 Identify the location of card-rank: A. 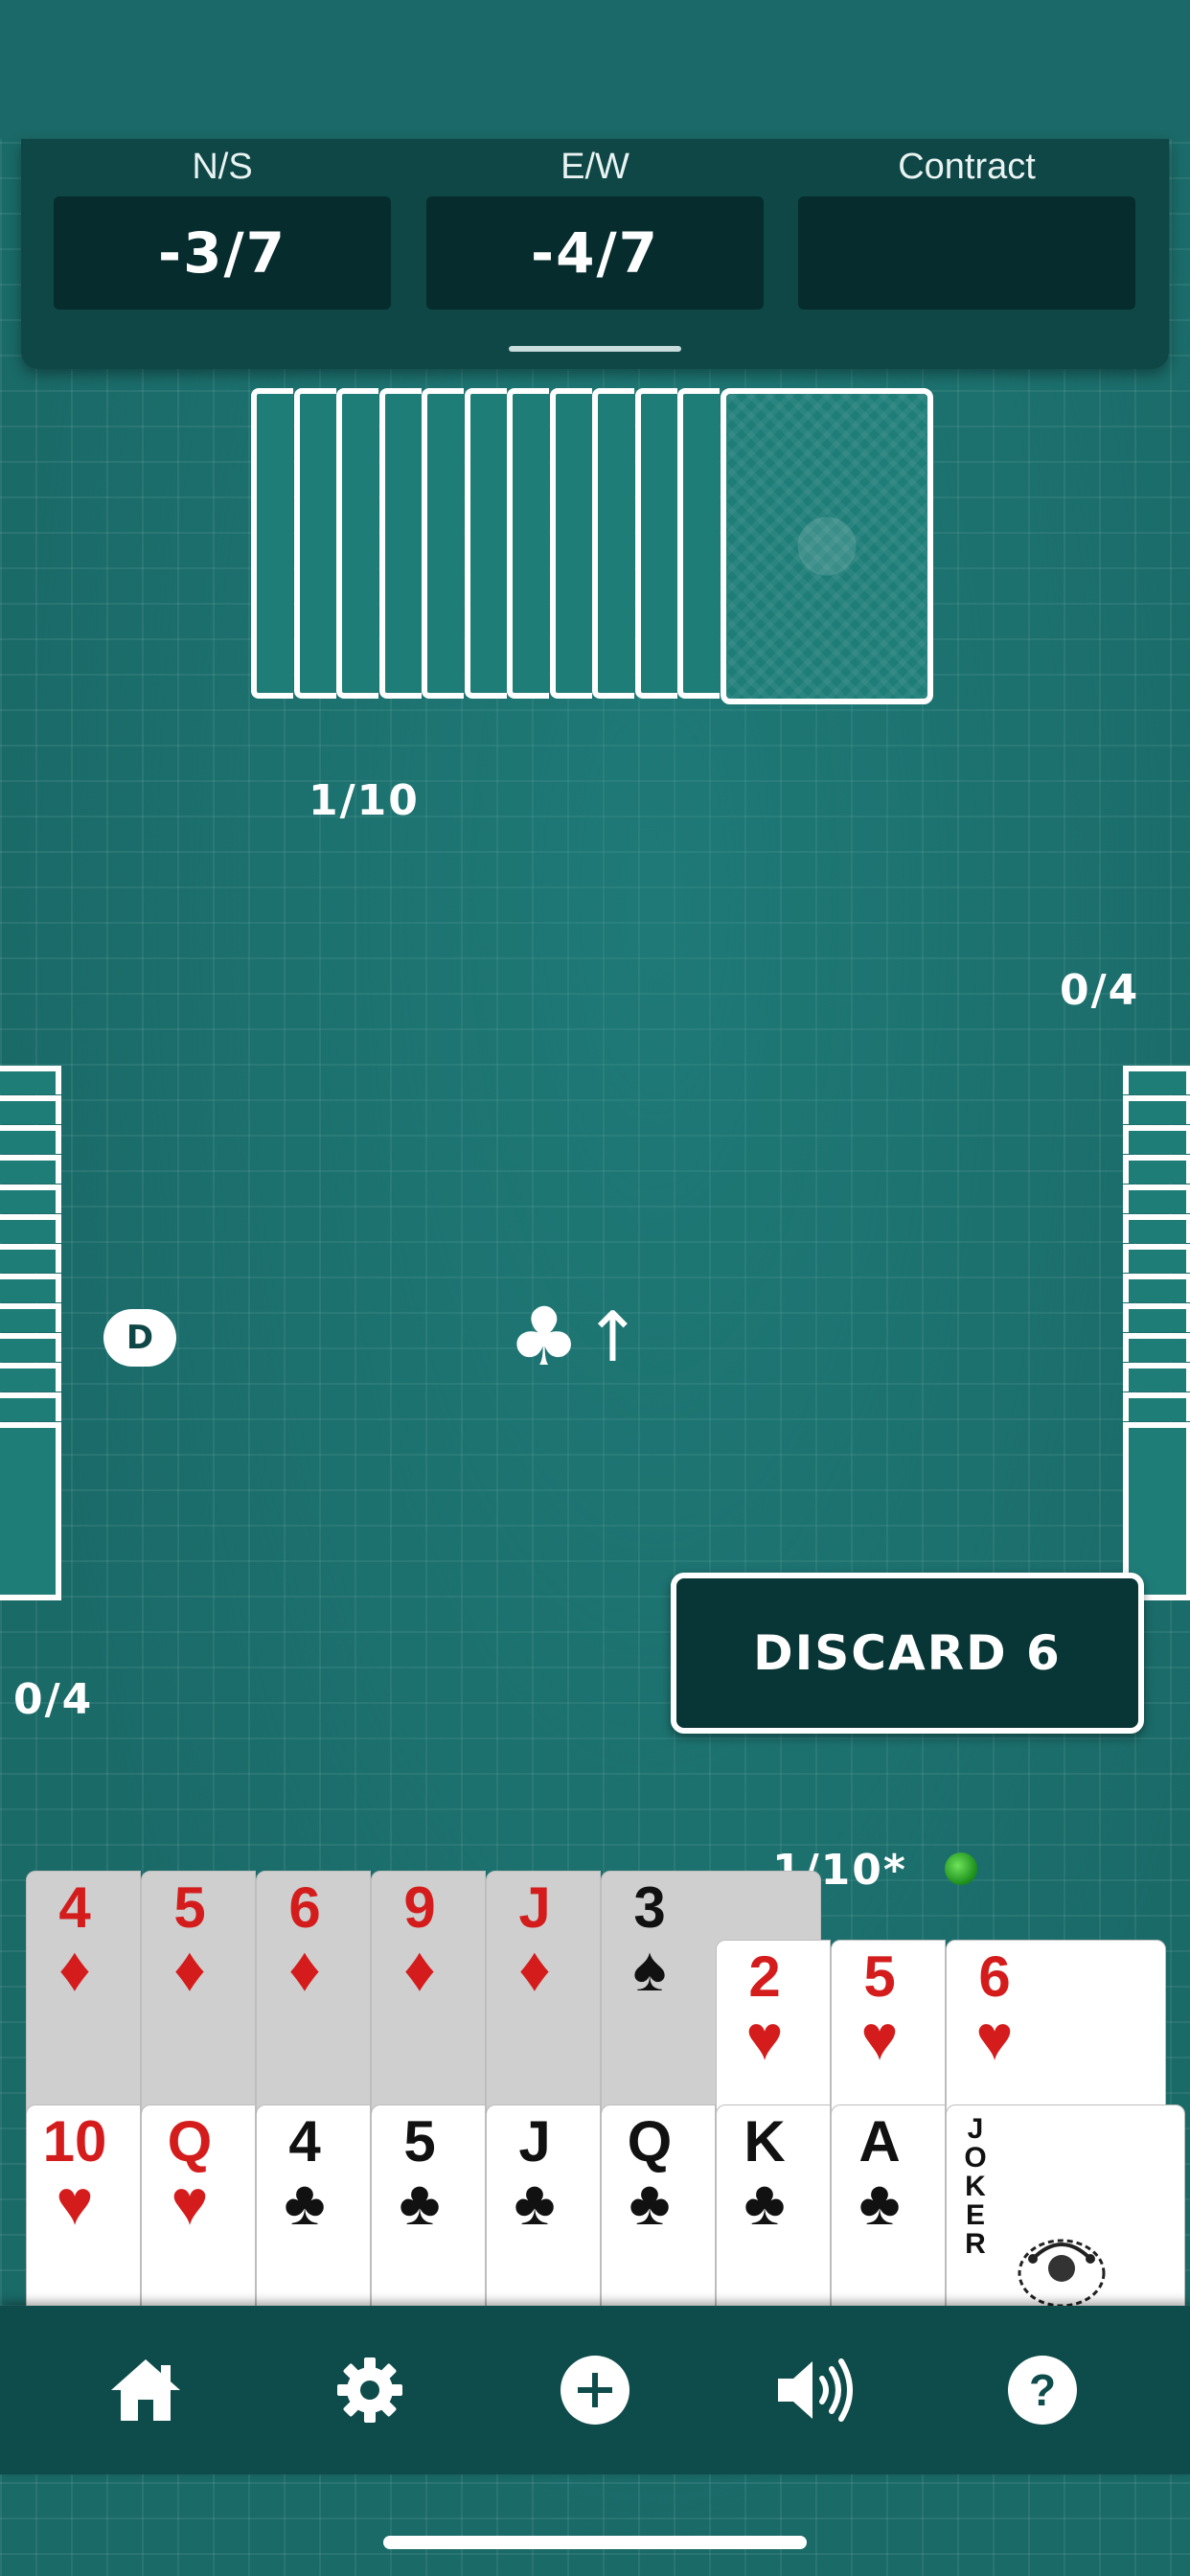
(880, 2141).